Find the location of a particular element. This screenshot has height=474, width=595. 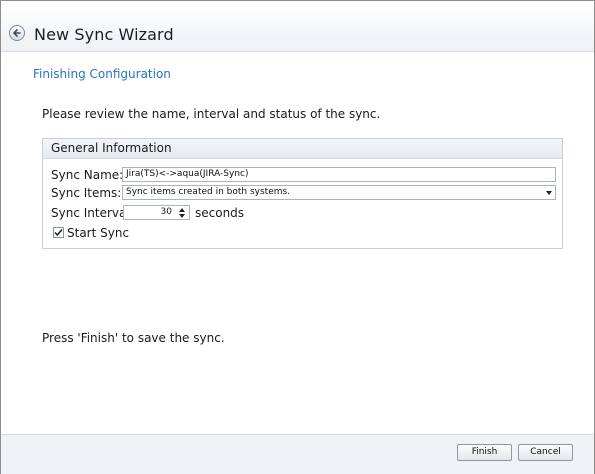

start-sync-label: Start Sync is located at coordinates (98, 233).